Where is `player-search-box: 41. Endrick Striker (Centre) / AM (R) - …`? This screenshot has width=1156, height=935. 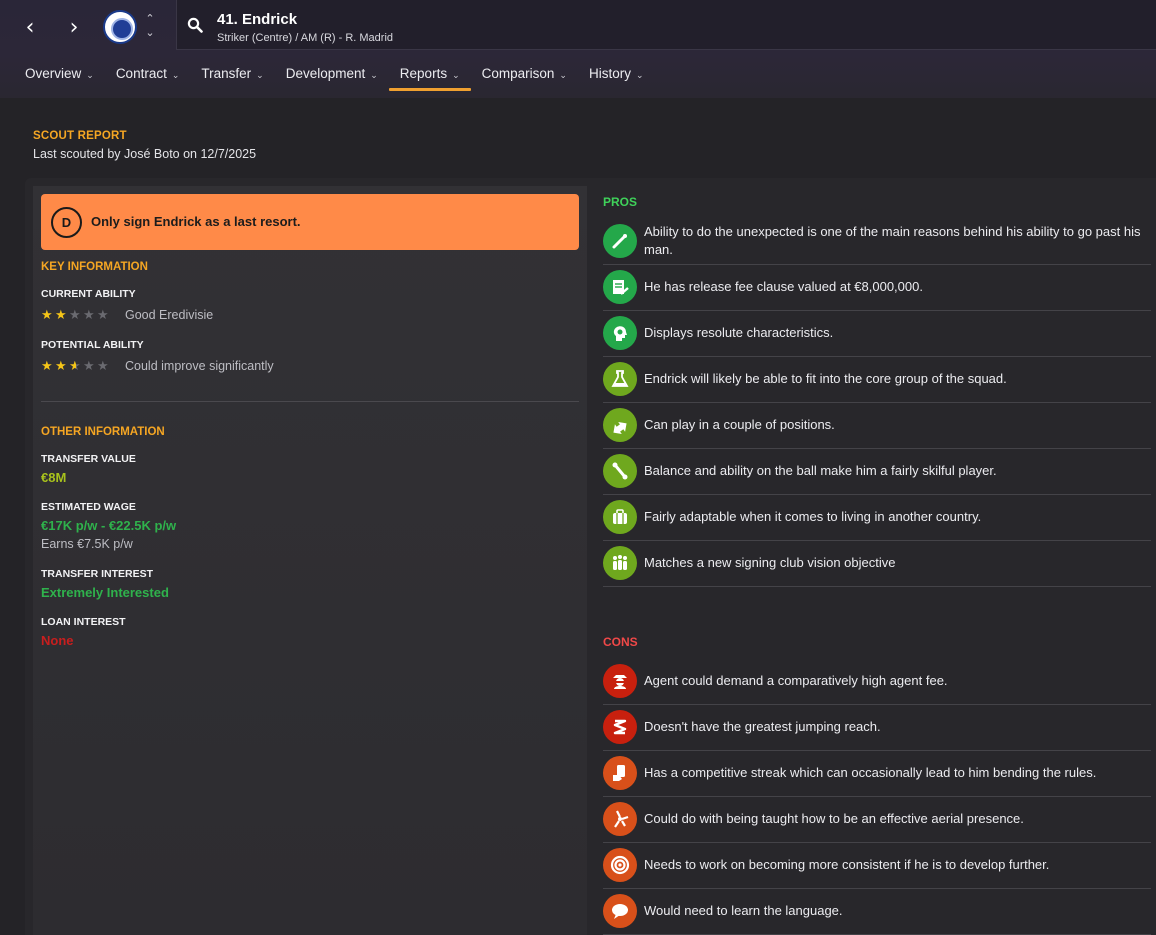
player-search-box: 41. Endrick Striker (Centre) / AM (R) - … is located at coordinates (666, 25).